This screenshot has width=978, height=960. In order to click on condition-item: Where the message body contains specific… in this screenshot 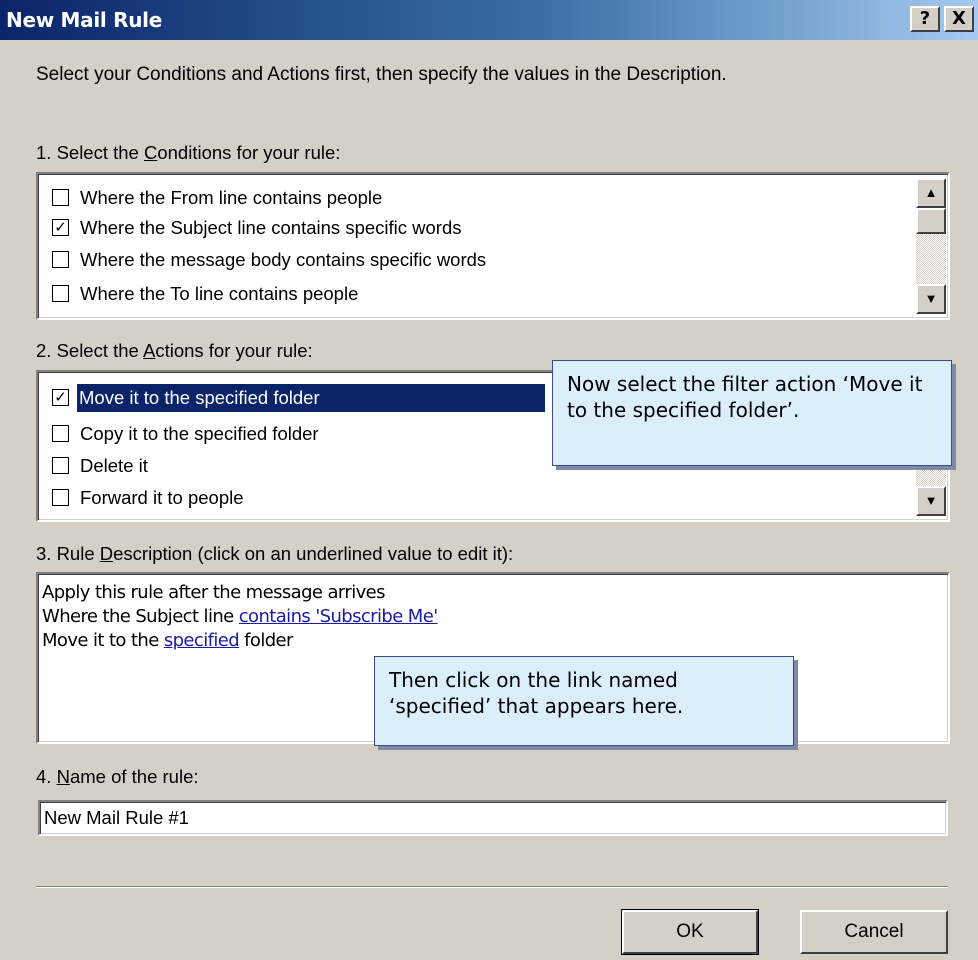, I will do `click(480, 260)`.